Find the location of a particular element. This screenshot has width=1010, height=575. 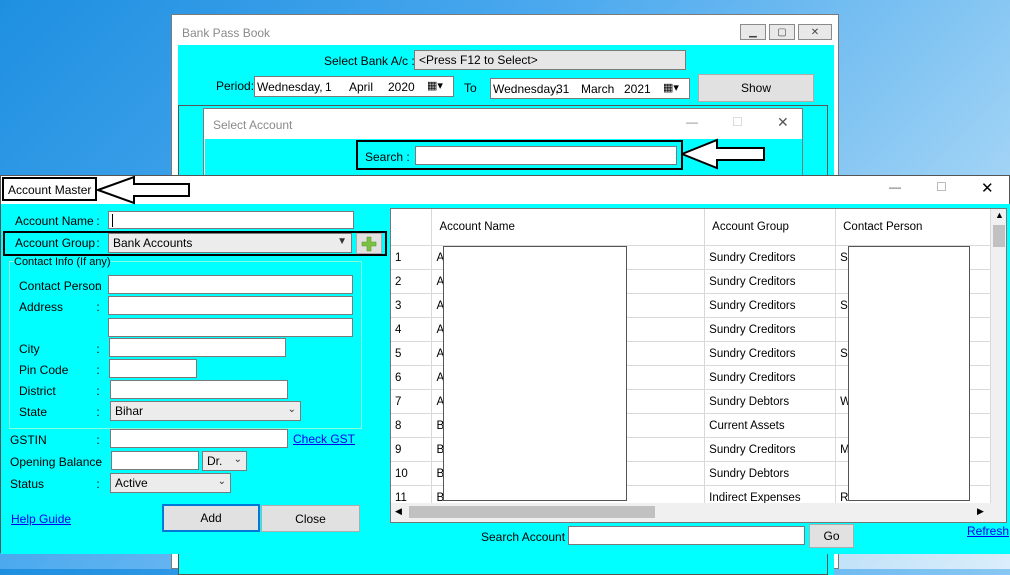

account-group-cell: Current Assets is located at coordinates (770, 425).